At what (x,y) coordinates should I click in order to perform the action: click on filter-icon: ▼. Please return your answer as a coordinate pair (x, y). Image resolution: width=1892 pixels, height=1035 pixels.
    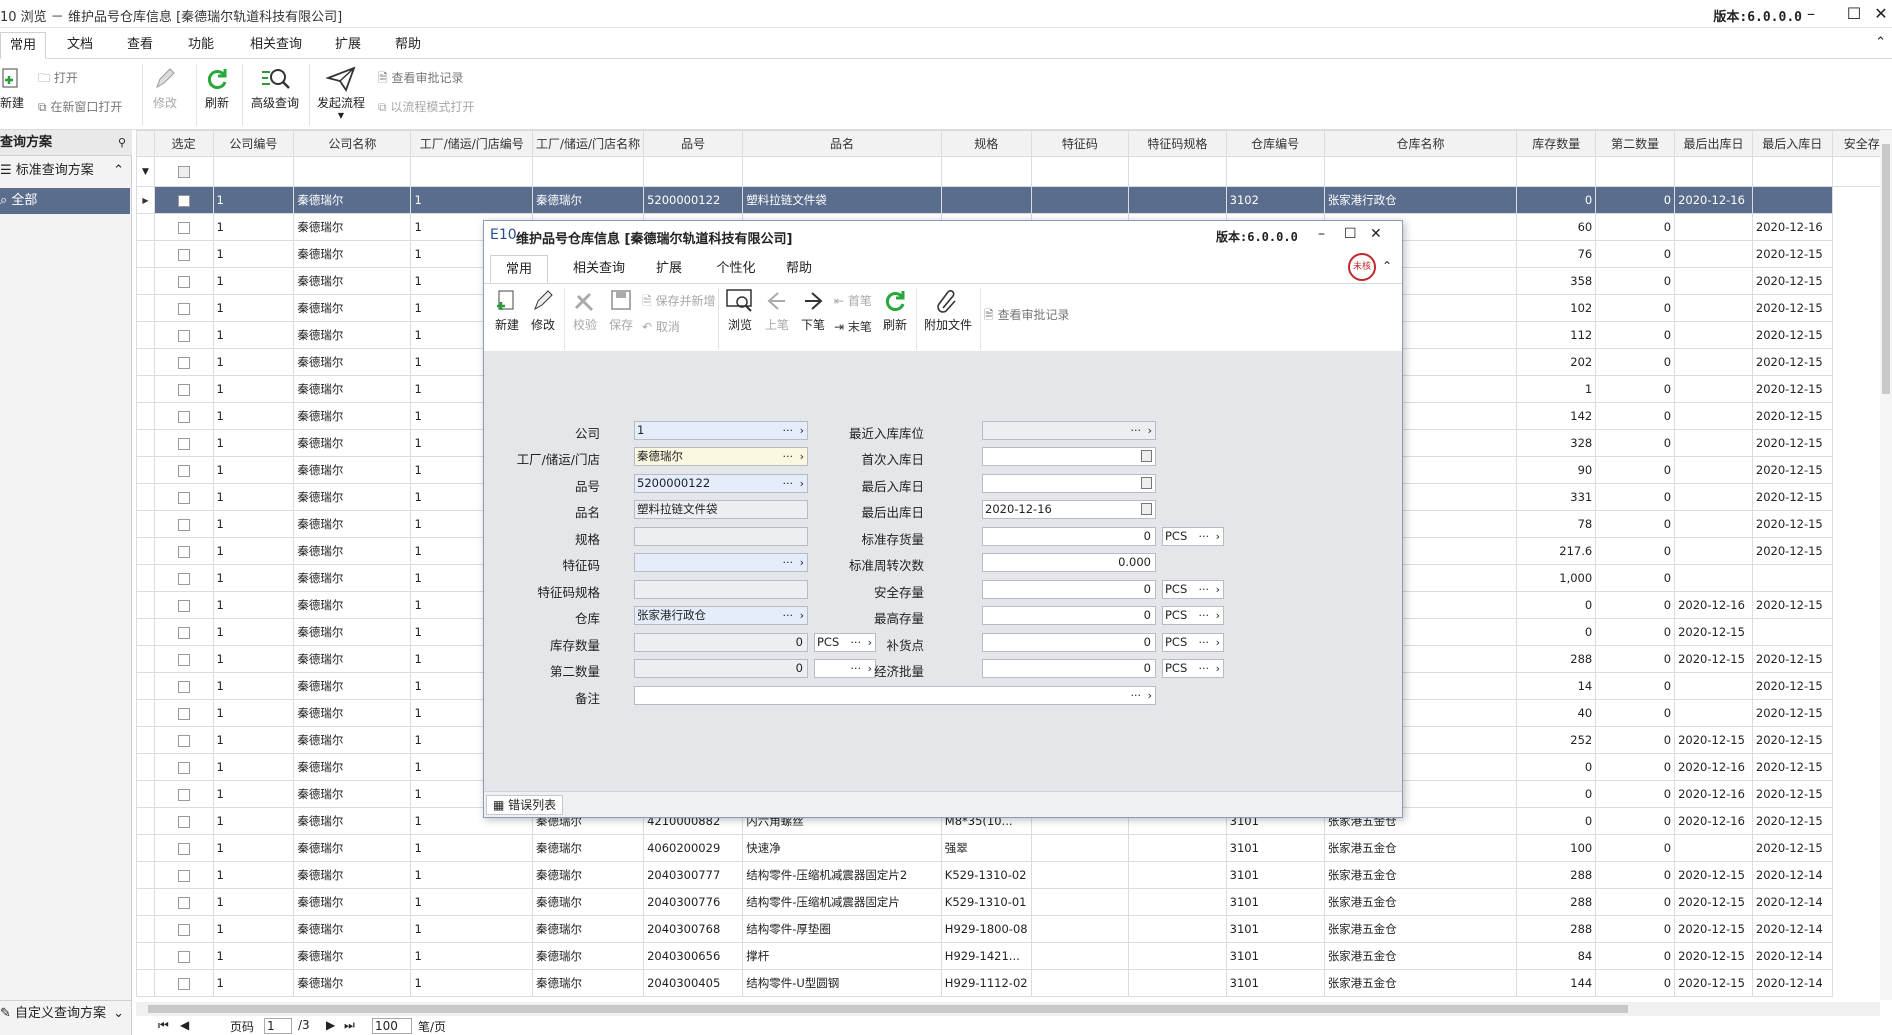
    Looking at the image, I should click on (145, 171).